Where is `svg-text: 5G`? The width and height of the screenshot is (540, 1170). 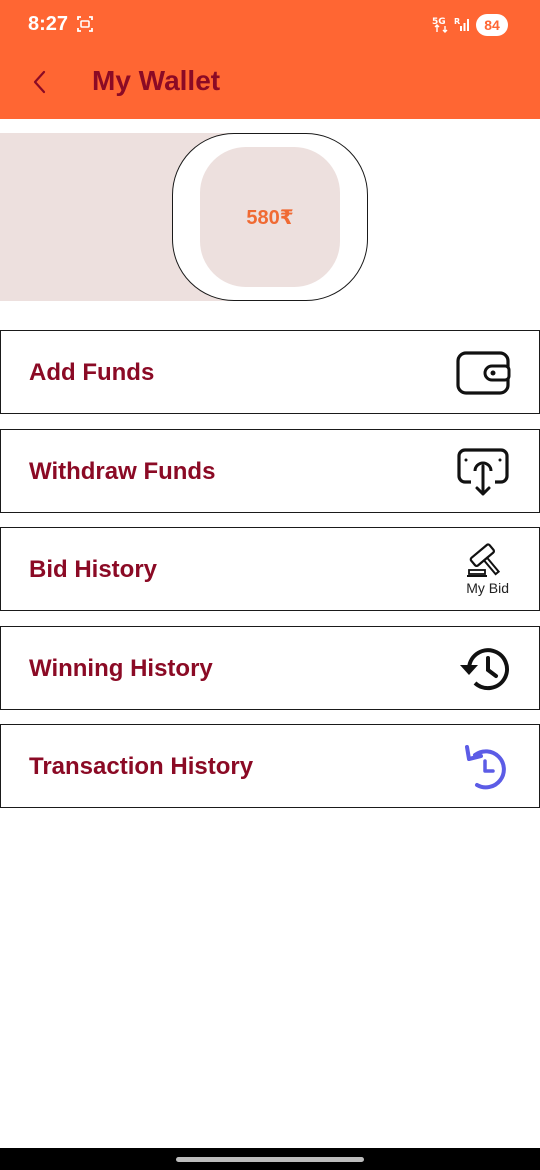
svg-text: 5G is located at coordinates (439, 22).